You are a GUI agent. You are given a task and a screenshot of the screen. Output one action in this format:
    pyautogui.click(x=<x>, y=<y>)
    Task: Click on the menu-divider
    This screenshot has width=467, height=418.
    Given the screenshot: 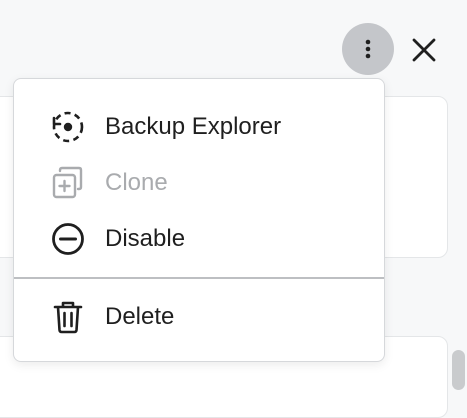 What is the action you would take?
    pyautogui.click(x=199, y=278)
    